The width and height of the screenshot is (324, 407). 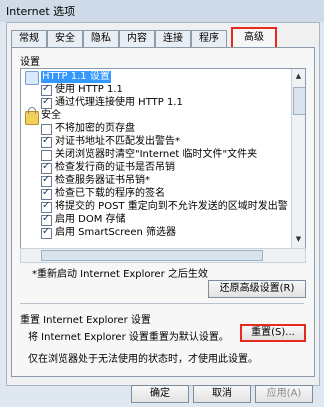 I want to click on ok-button: 确定, so click(x=160, y=394).